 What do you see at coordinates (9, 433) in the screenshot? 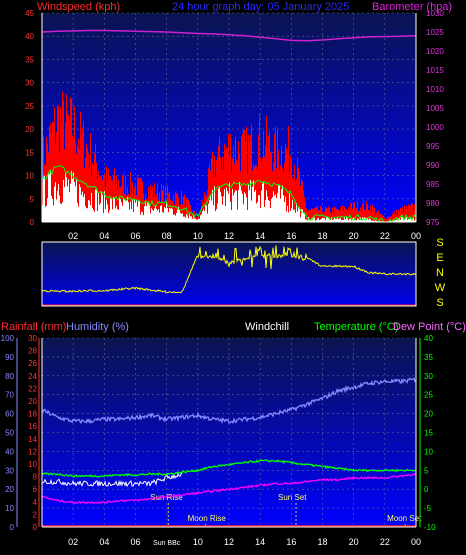
I see `humidity-tick-label: 50` at bounding box center [9, 433].